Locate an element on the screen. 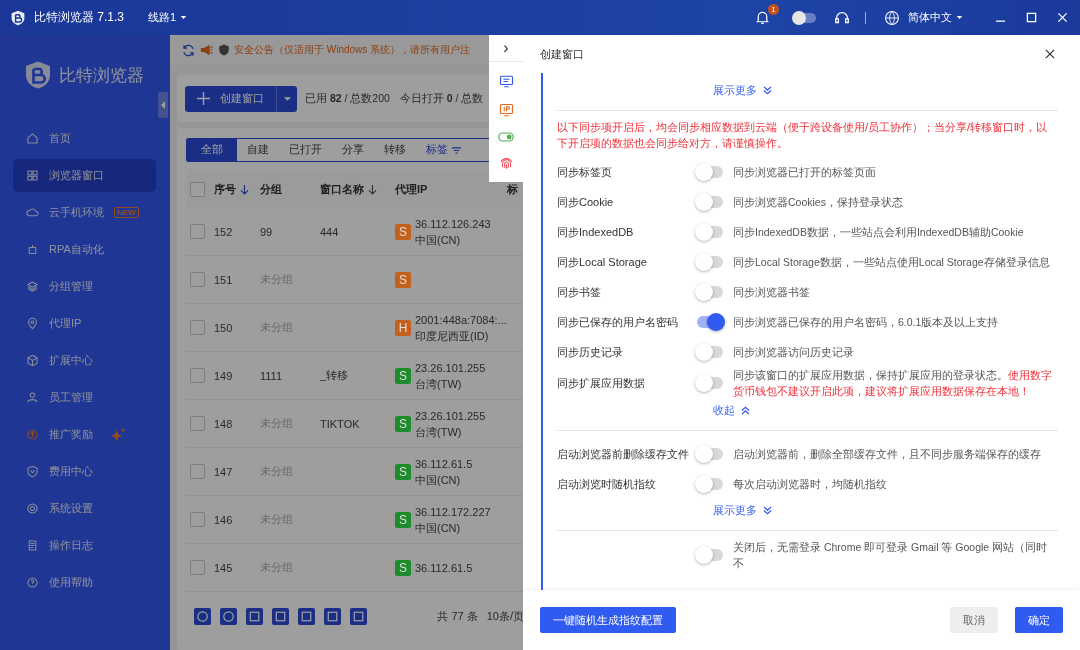 Image resolution: width=1080 pixels, height=650 pixels. column-header: 标 is located at coordinates (517, 189).